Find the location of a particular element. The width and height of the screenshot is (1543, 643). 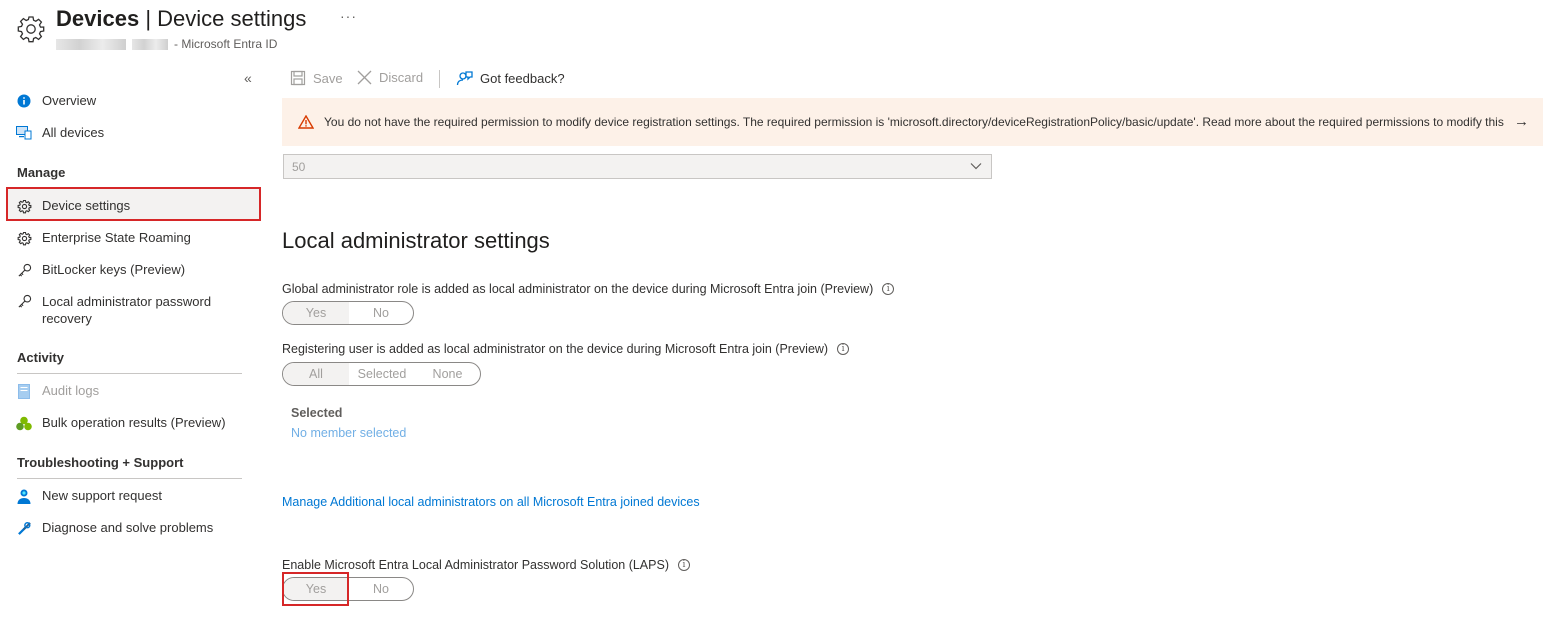

person-icon is located at coordinates (24, 496).